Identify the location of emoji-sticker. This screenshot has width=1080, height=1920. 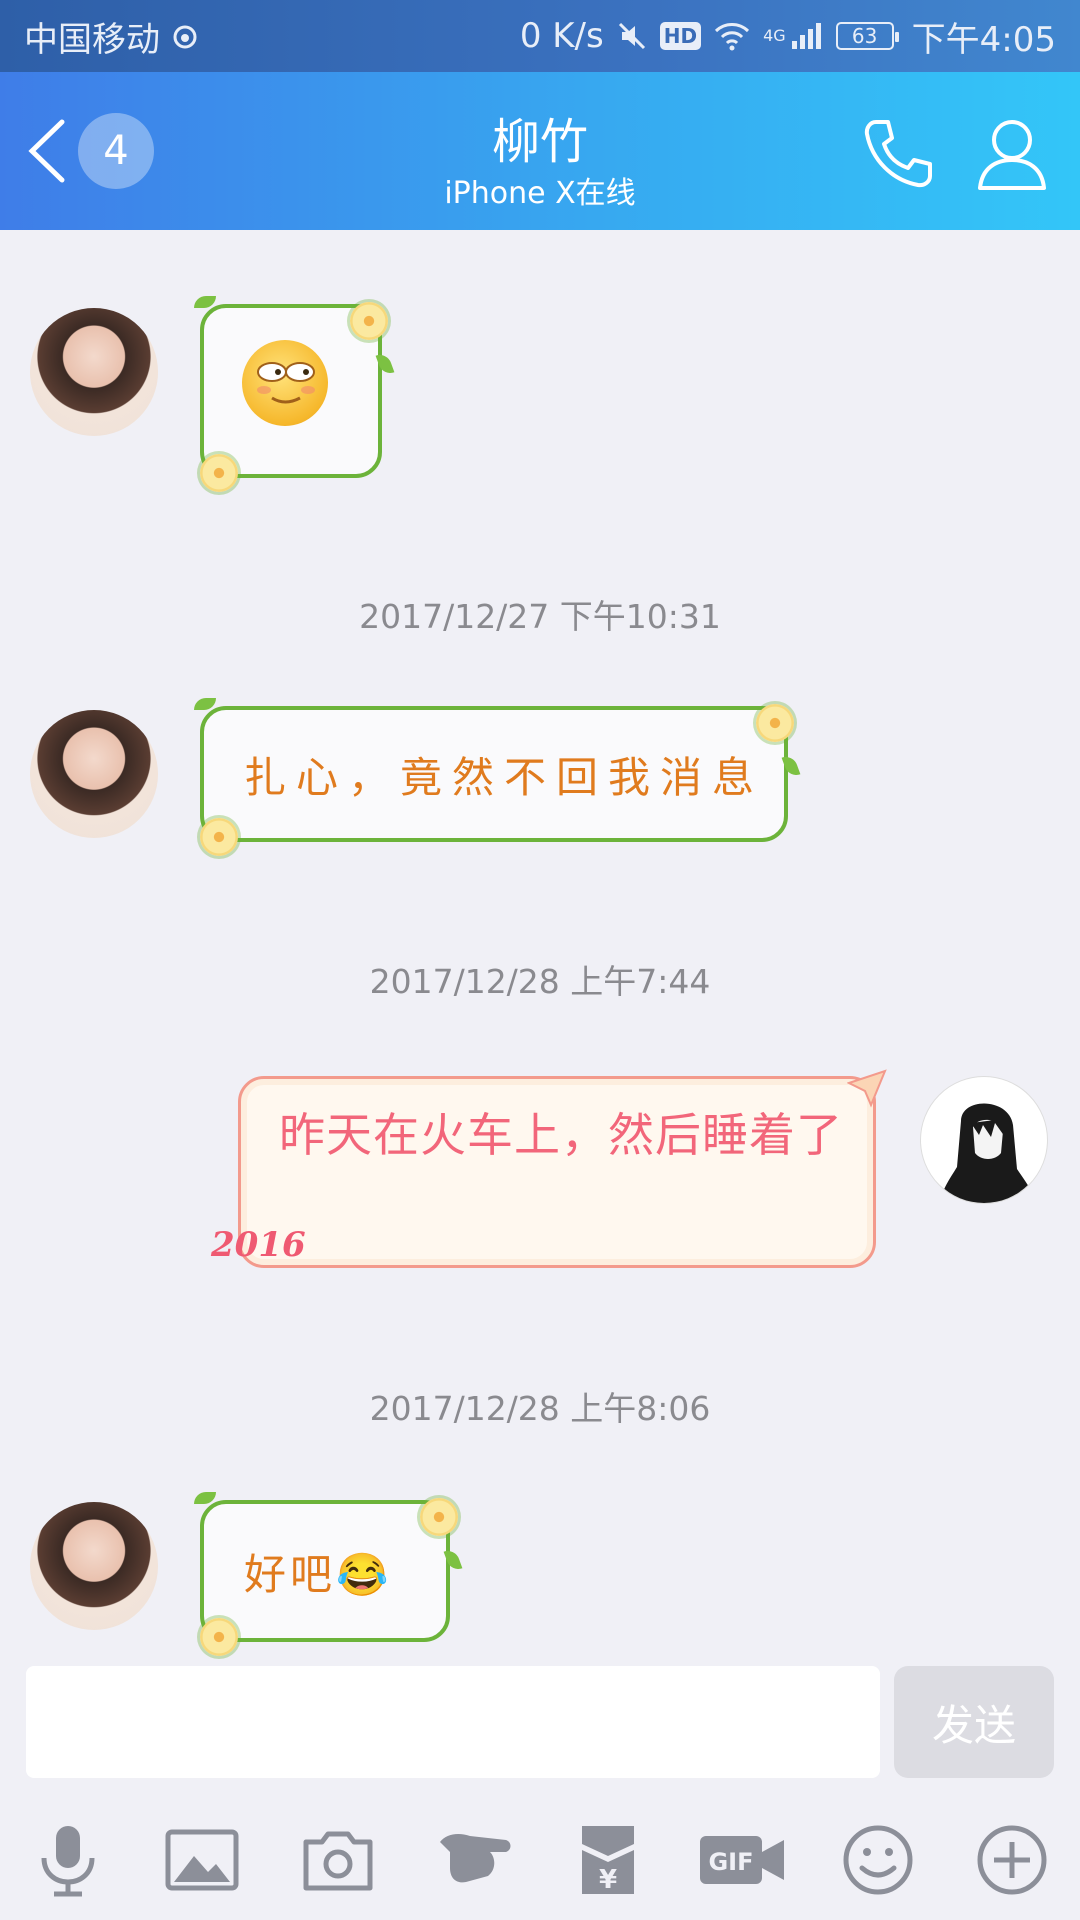
(285, 383).